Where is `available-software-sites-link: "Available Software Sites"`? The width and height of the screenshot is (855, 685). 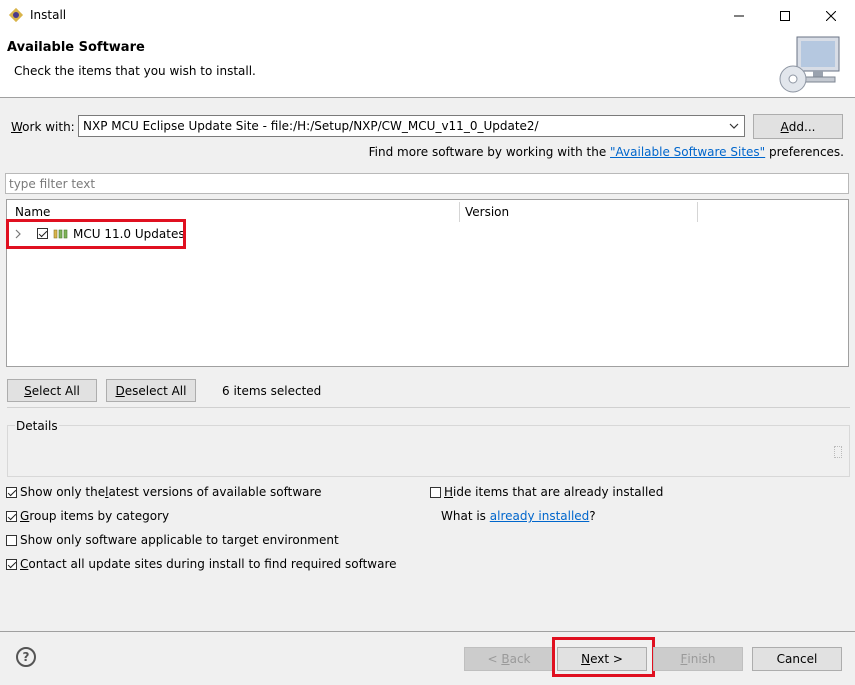
available-software-sites-link: "Available Software Sites" is located at coordinates (687, 152).